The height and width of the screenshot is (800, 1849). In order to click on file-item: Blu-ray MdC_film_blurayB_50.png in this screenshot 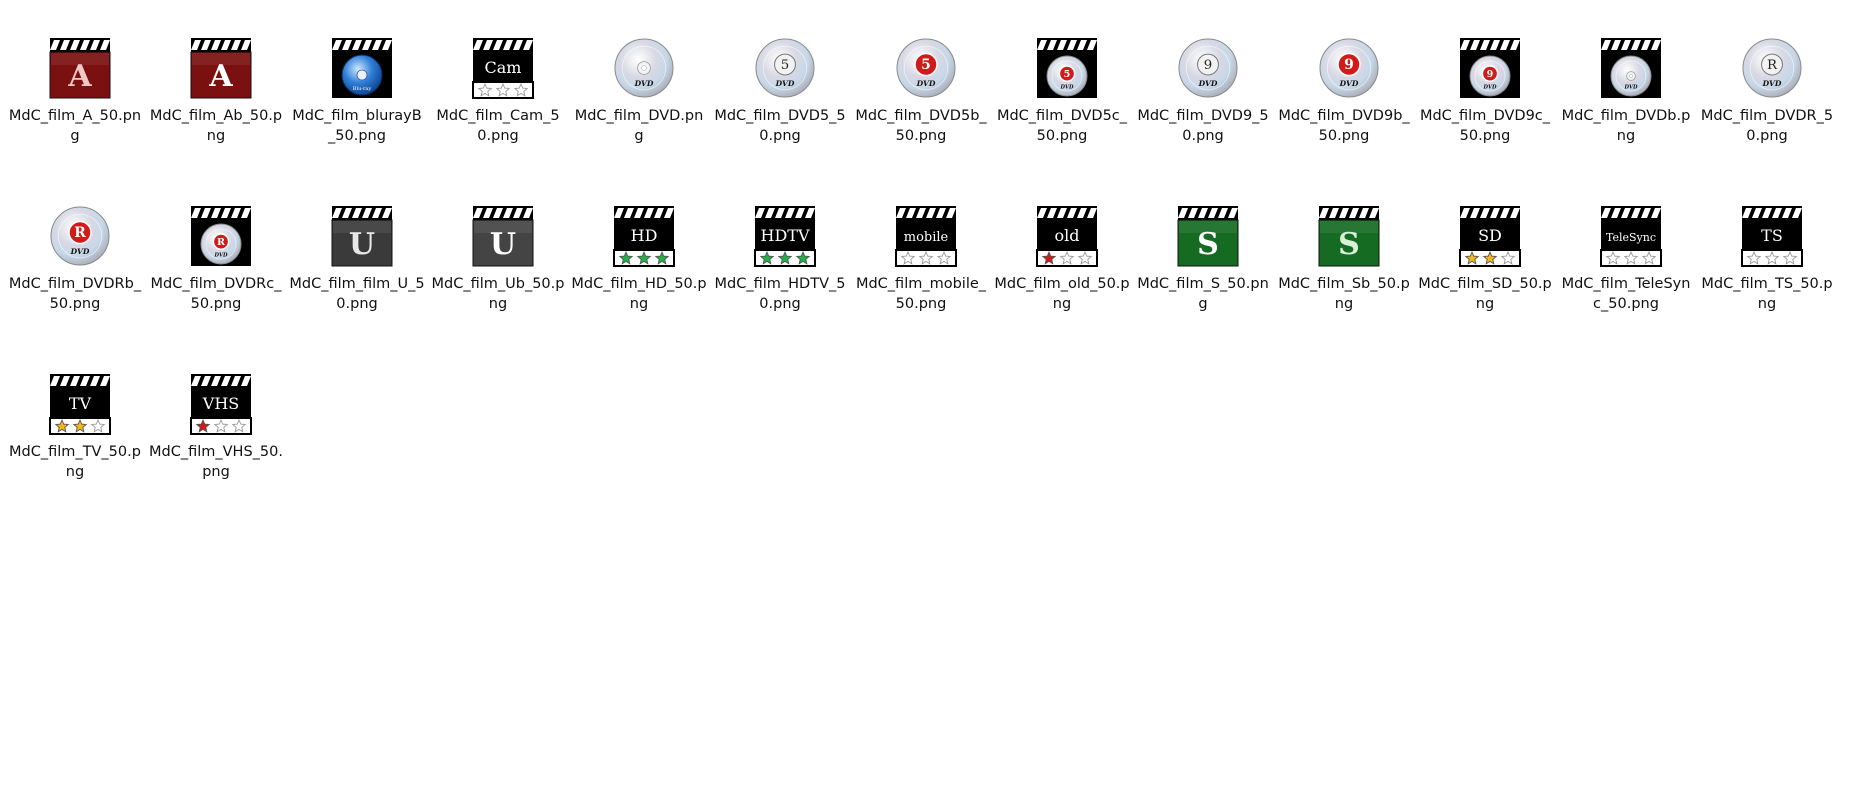, I will do `click(357, 75)`.